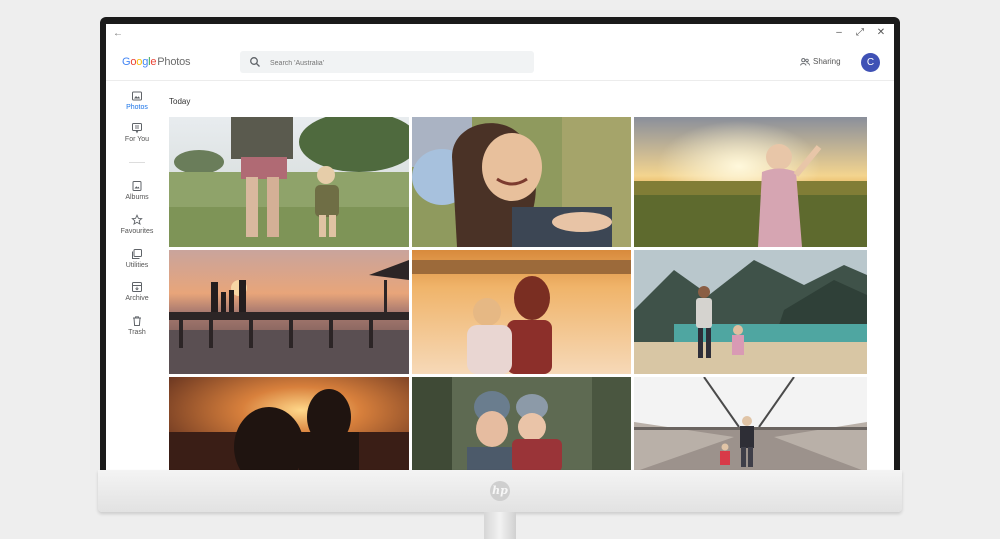 This screenshot has width=1000, height=539. Describe the element at coordinates (500, 491) in the screenshot. I see `hp-logo: hp` at that location.